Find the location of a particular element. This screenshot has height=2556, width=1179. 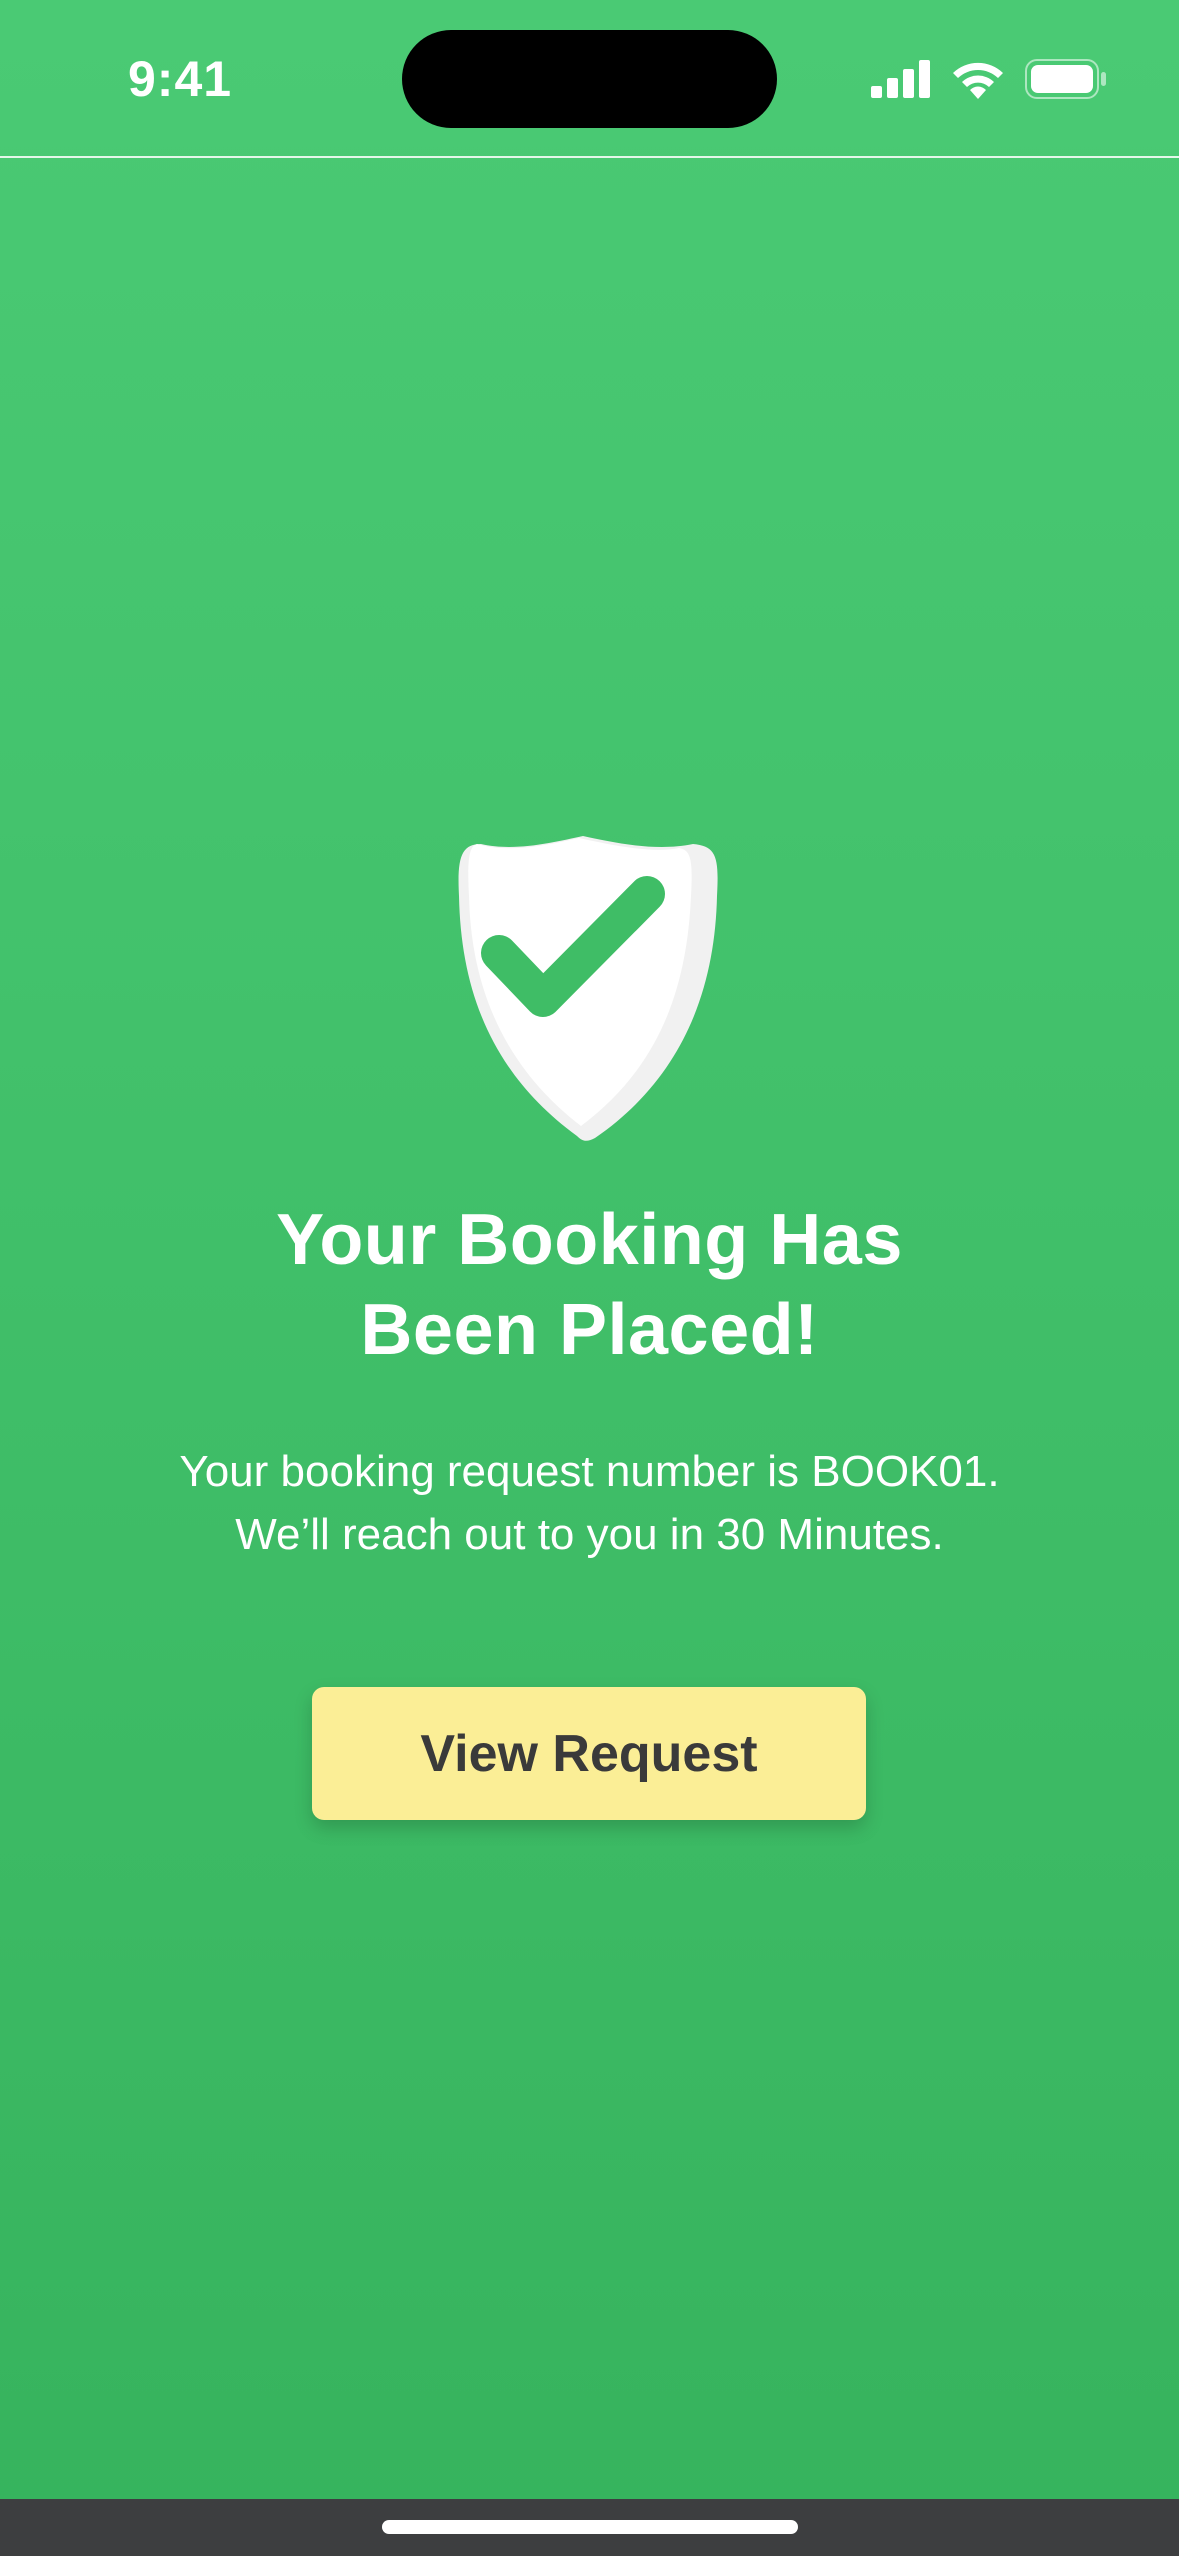

battery-icon is located at coordinates (1065, 79).